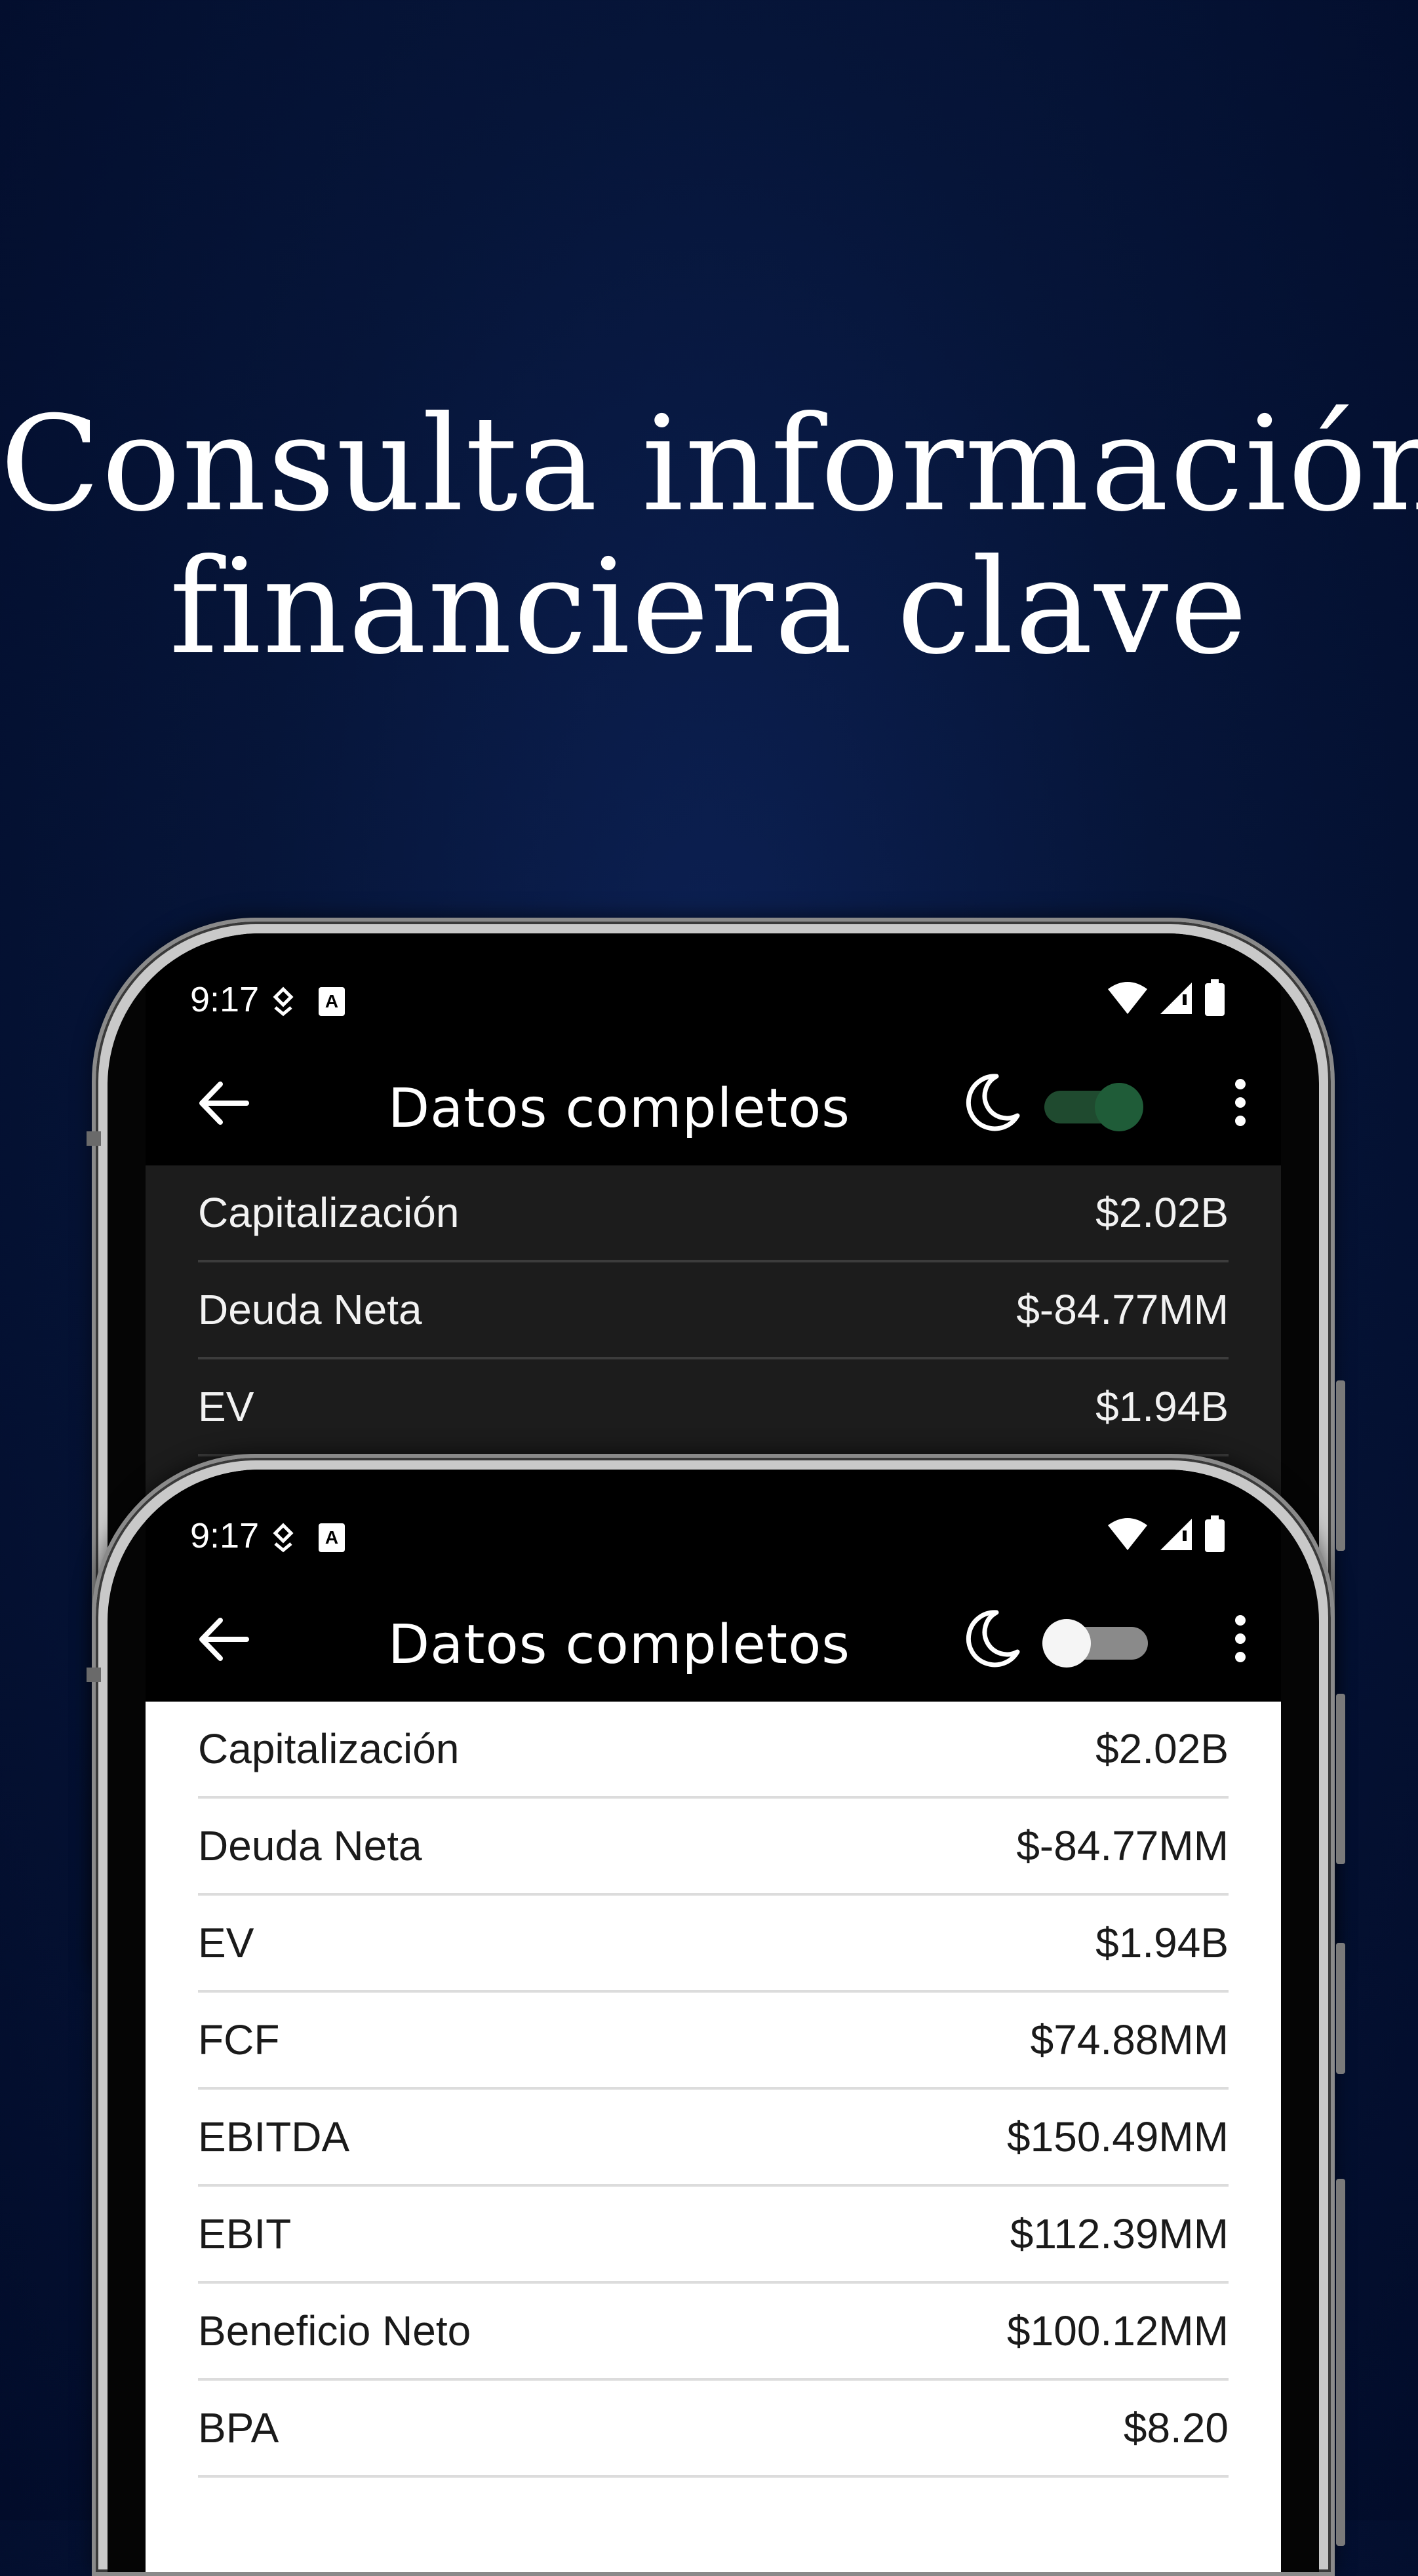 Image resolution: width=1418 pixels, height=2576 pixels. What do you see at coordinates (1118, 2330) in the screenshot?
I see `metric-value: $100.12MM` at bounding box center [1118, 2330].